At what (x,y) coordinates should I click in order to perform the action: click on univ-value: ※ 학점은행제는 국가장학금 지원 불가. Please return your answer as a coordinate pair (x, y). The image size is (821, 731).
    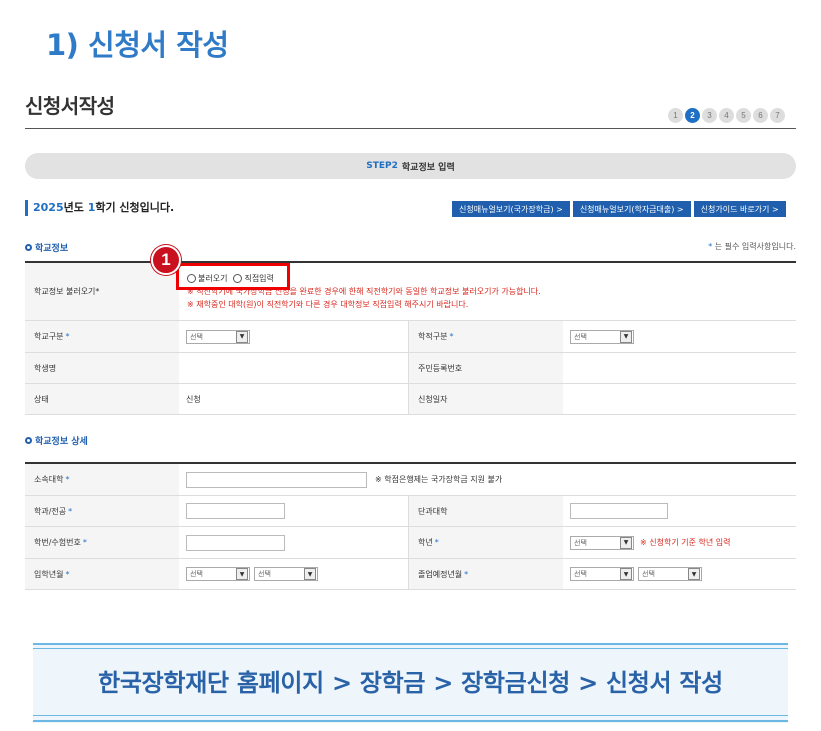
    Looking at the image, I should click on (340, 479).